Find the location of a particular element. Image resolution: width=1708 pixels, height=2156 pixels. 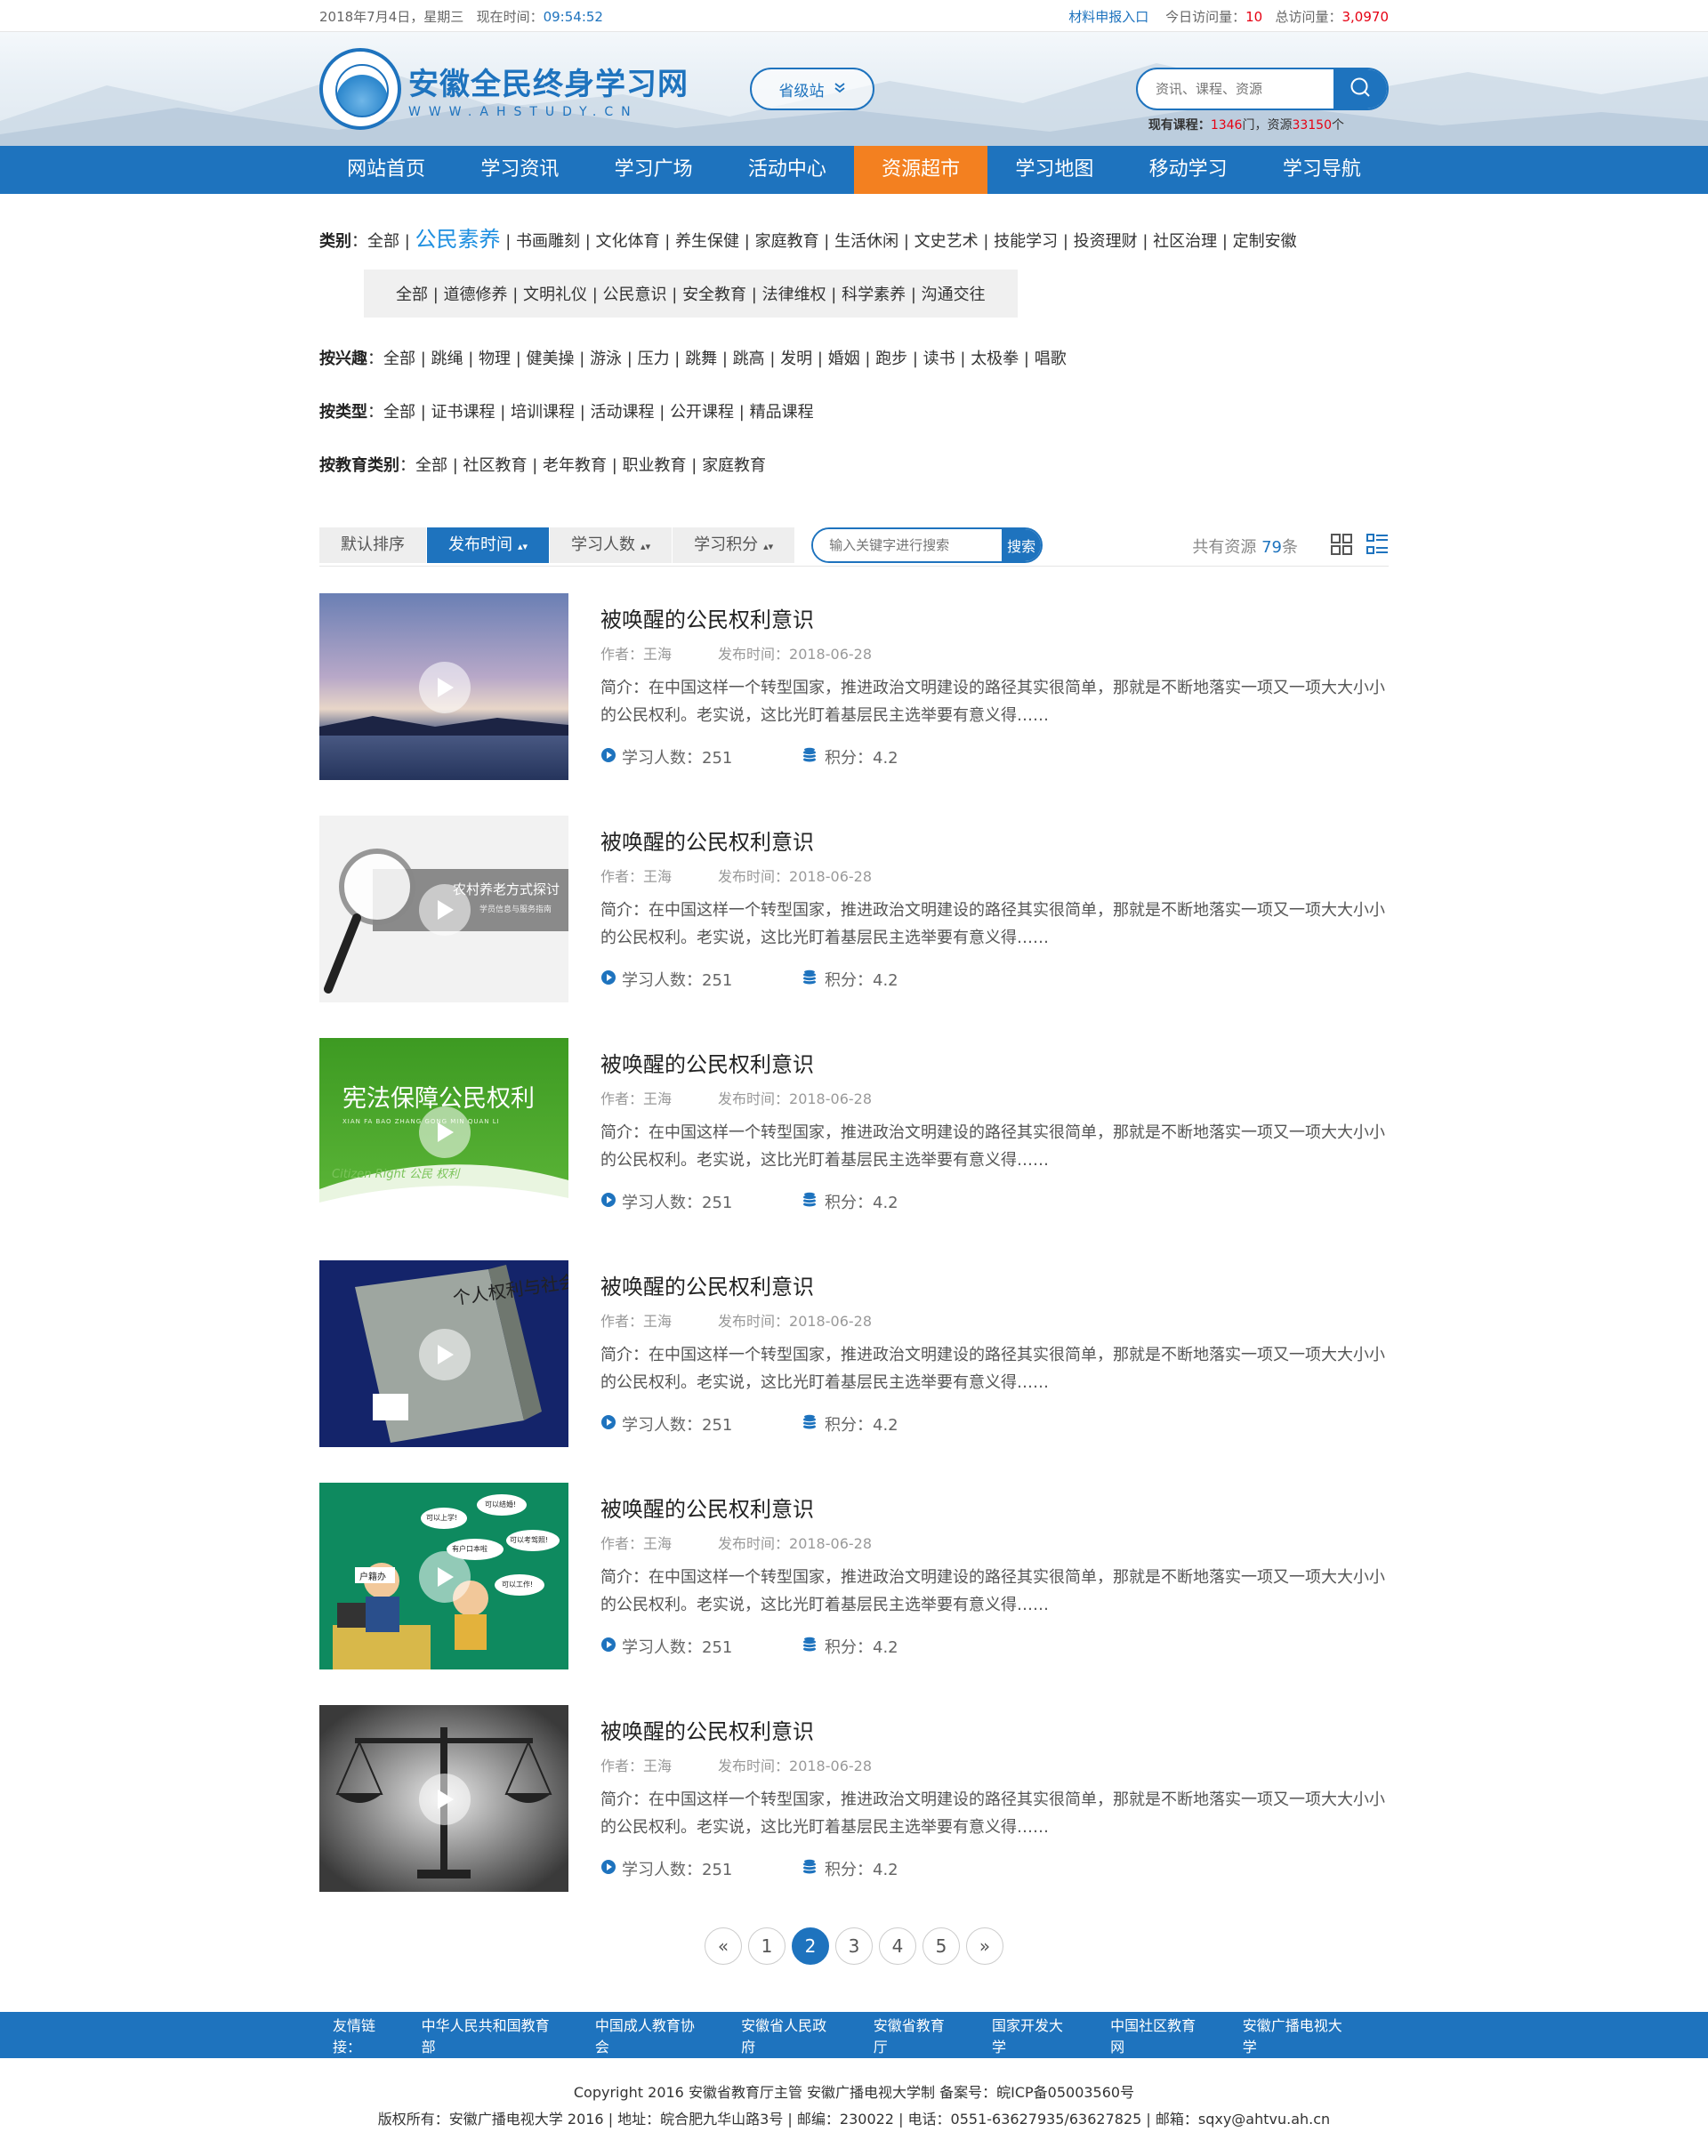

category-option: 定制安徽 is located at coordinates (1265, 241).